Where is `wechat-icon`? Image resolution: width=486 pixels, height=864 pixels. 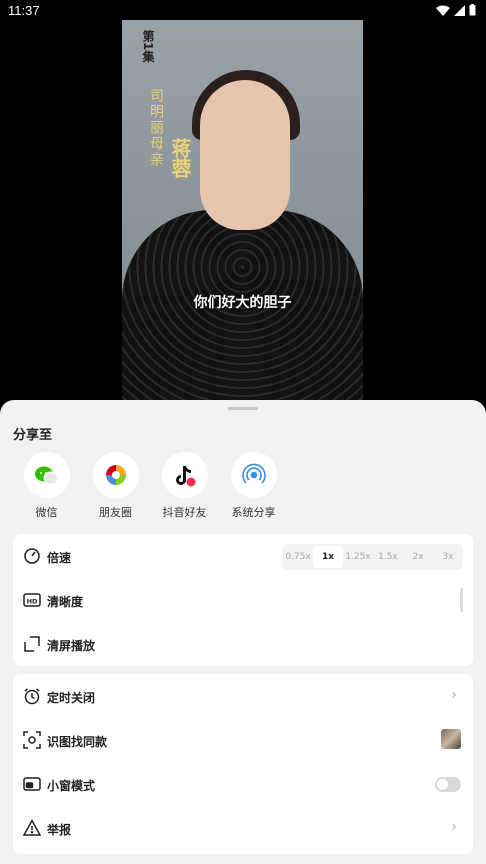 wechat-icon is located at coordinates (46, 475).